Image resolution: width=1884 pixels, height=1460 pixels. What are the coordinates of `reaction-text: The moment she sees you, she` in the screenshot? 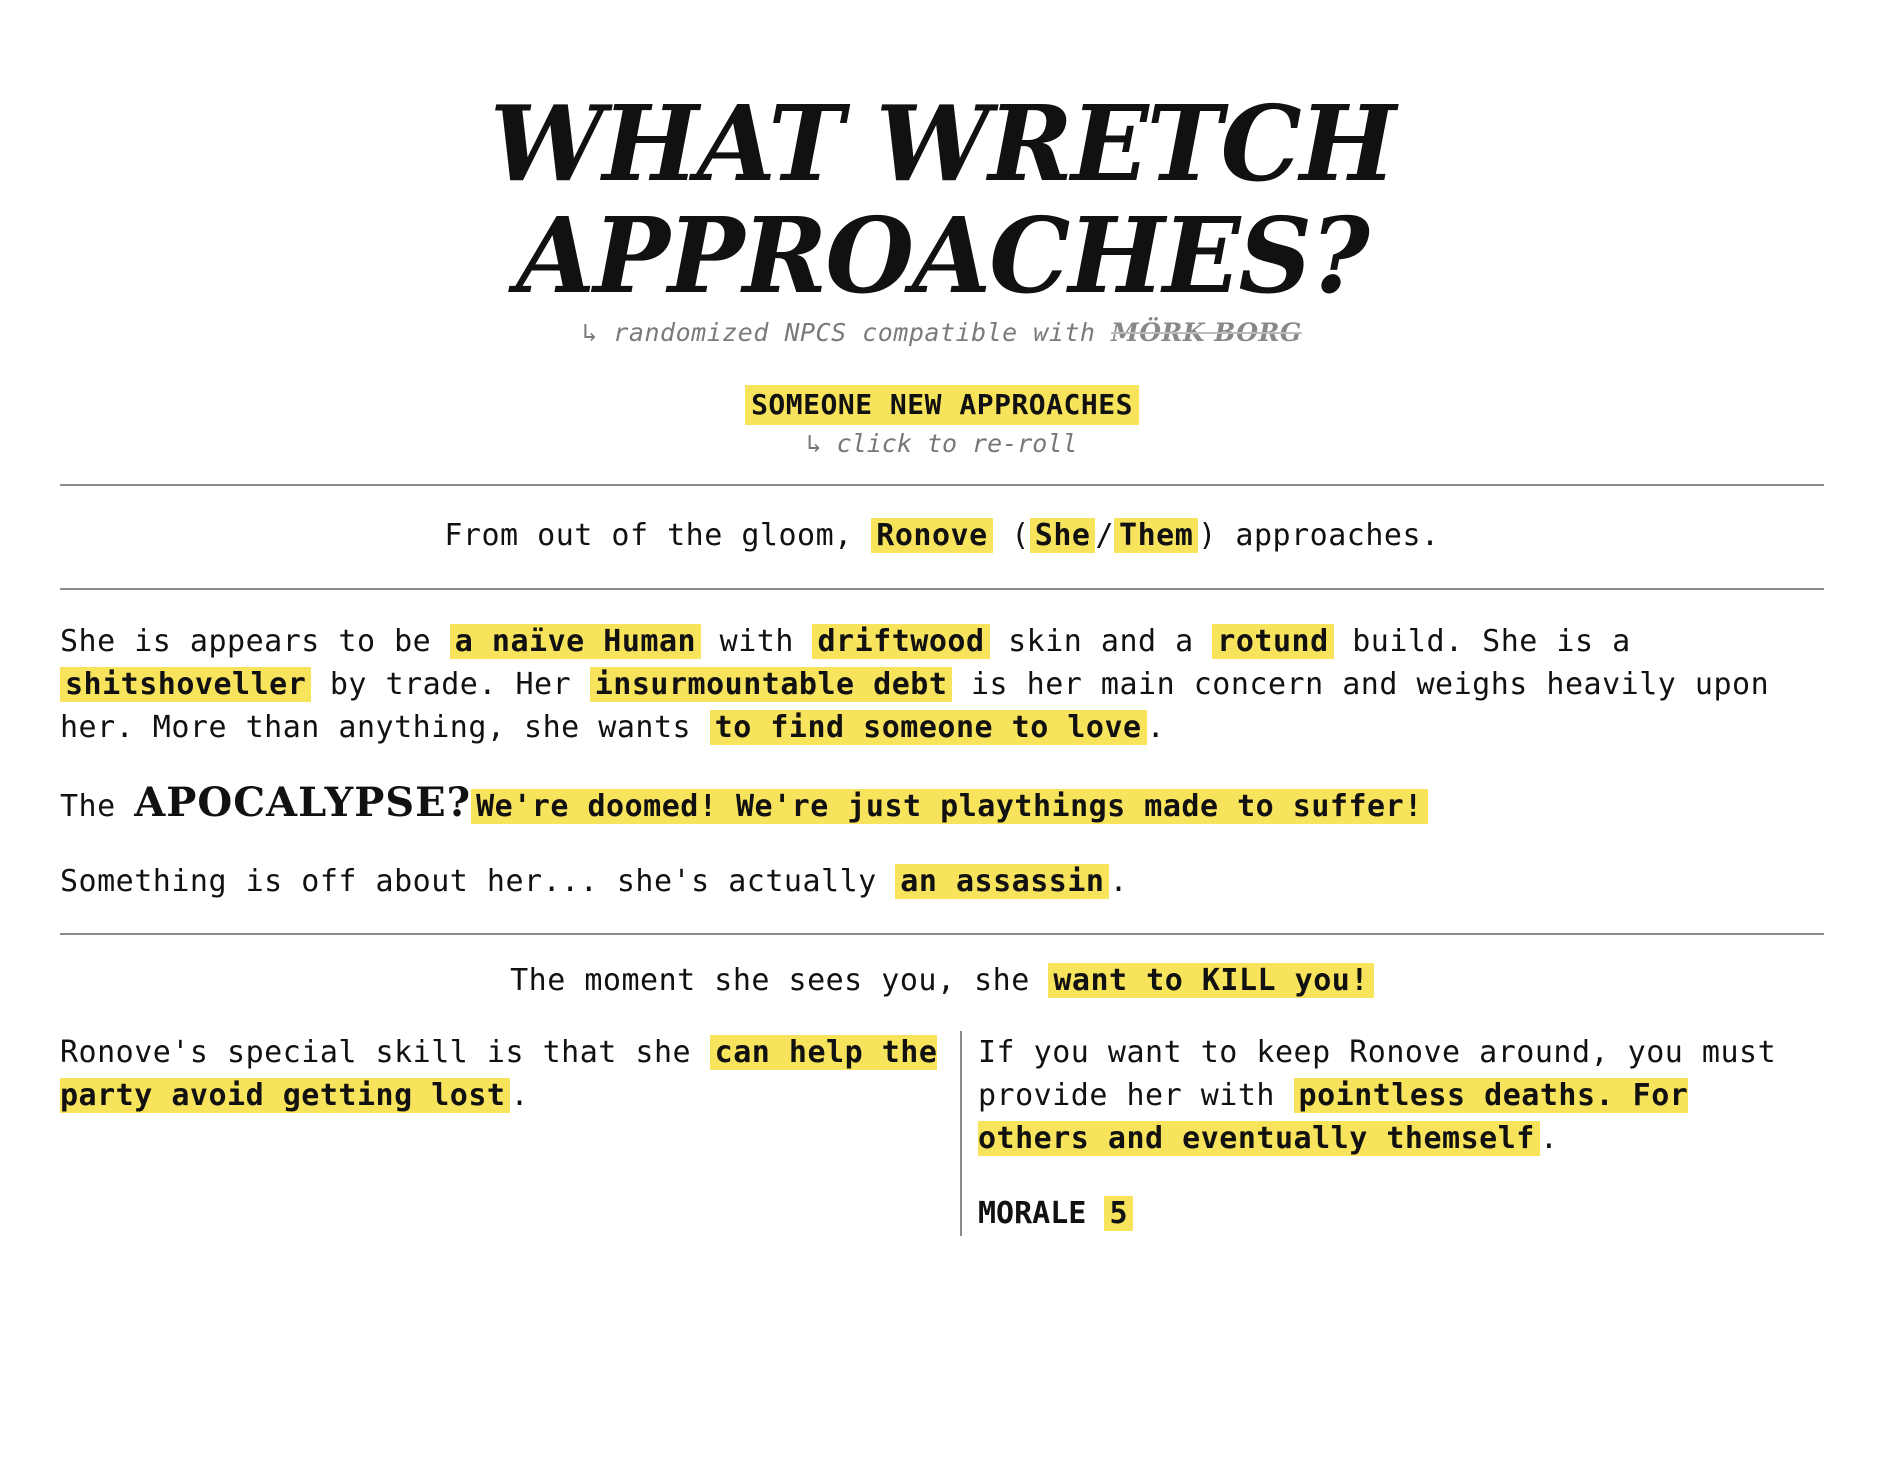 It's located at (770, 980).